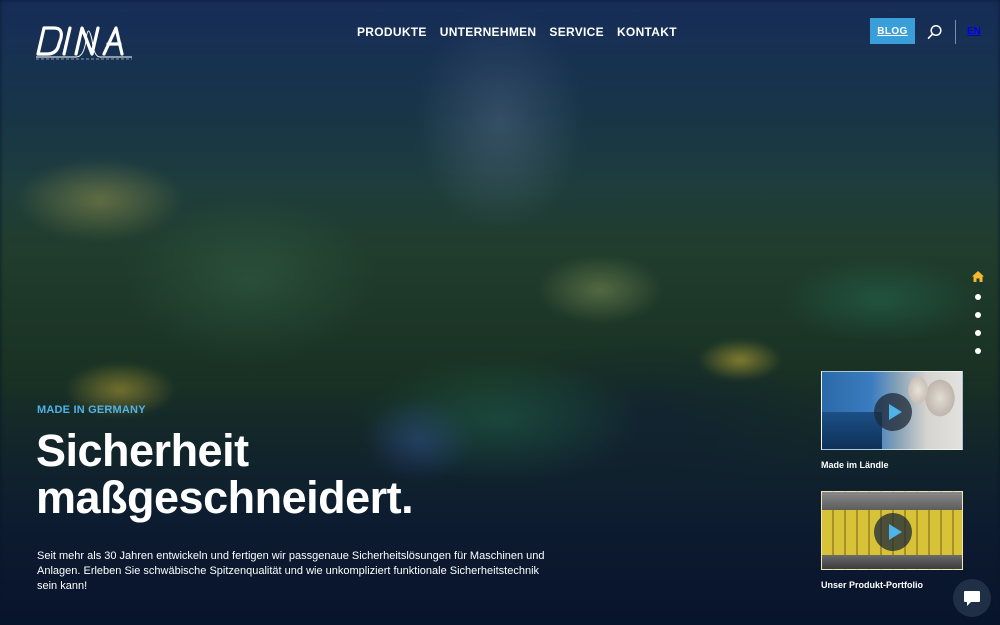  I want to click on dina-logo, so click(84, 41).